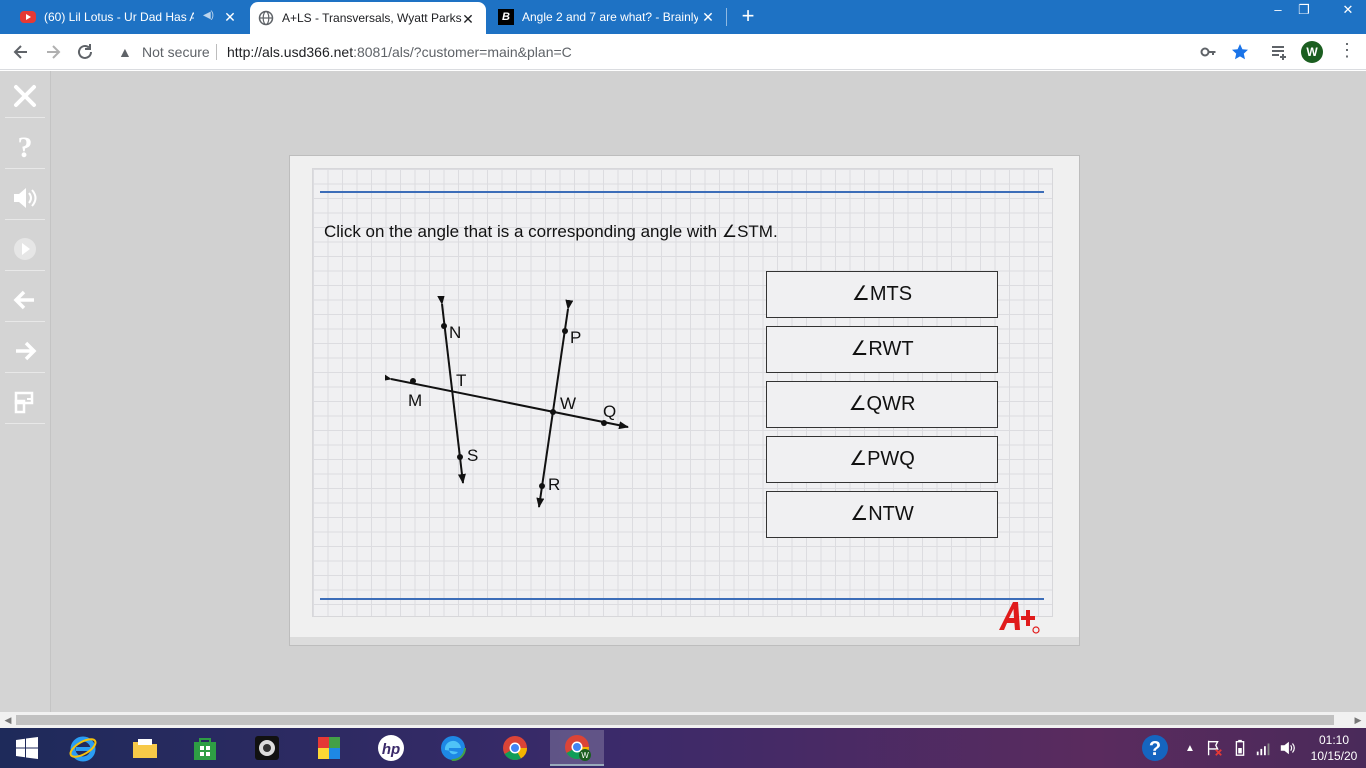  I want to click on action-center-flag-icon, so click(1214, 748).